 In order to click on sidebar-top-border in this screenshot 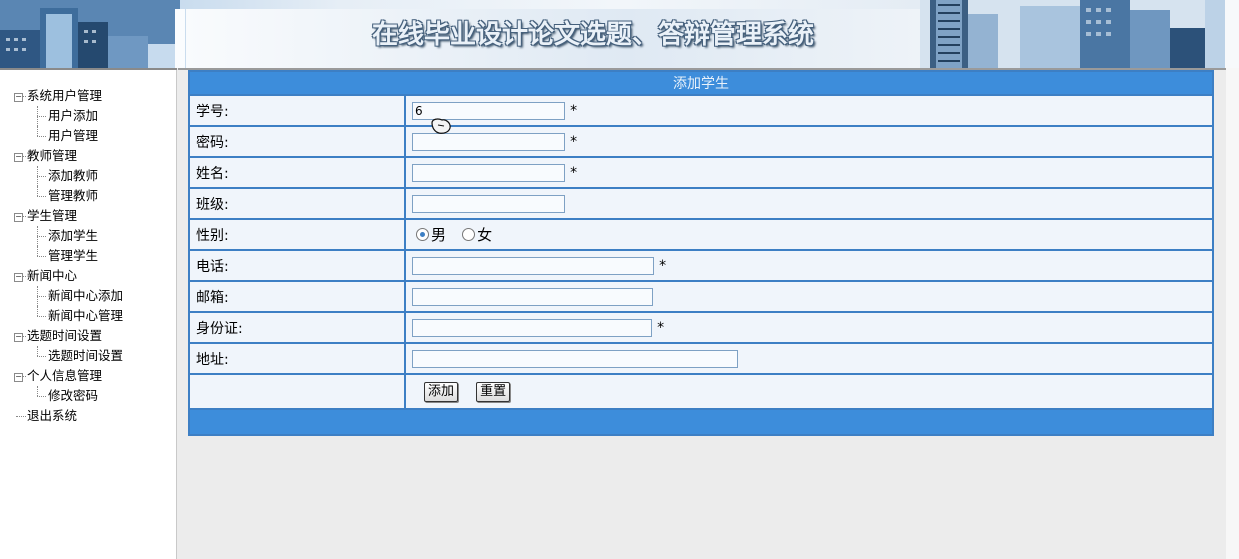, I will do `click(89, 69)`.